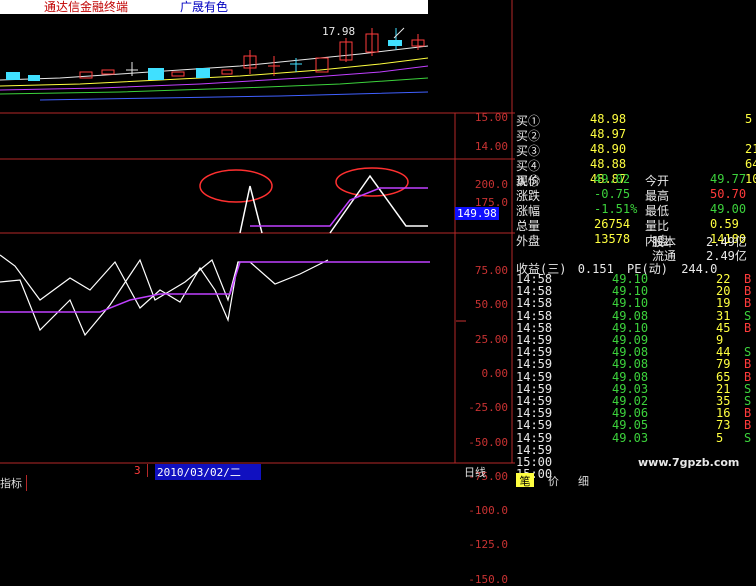 The width and height of the screenshot is (756, 586). What do you see at coordinates (612, 179) in the screenshot?
I see `quote-value: 49.02` at bounding box center [612, 179].